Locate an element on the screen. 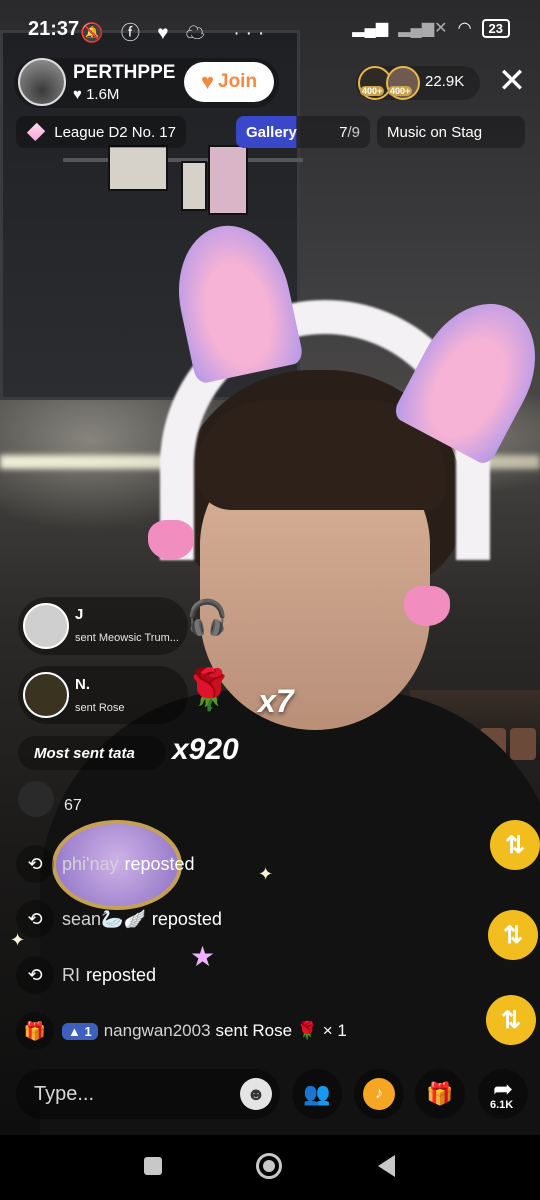  close-button: ✕ is located at coordinates (512, 82).